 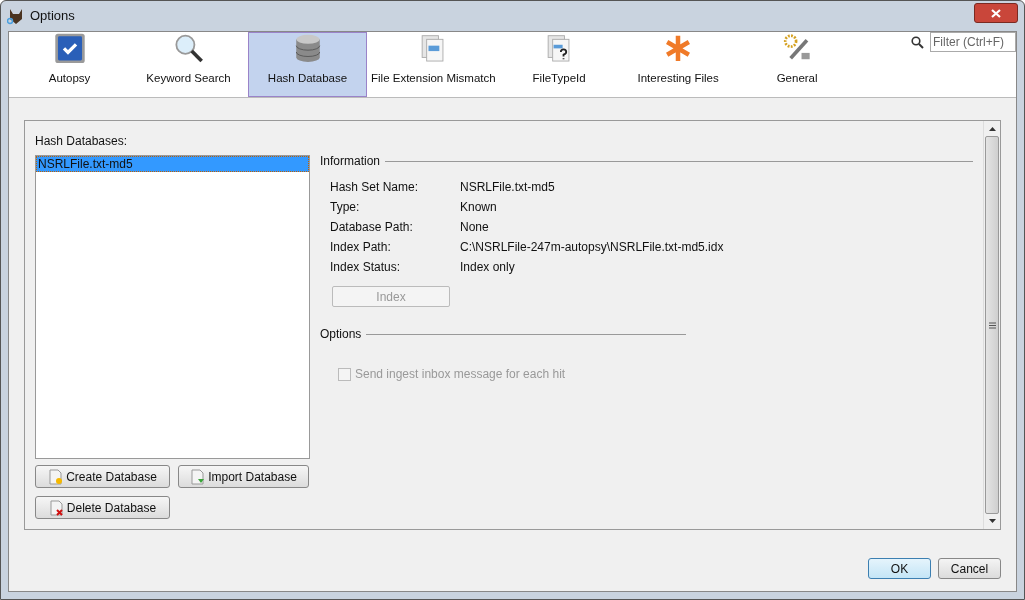 I want to click on field-value: None, so click(x=474, y=227).